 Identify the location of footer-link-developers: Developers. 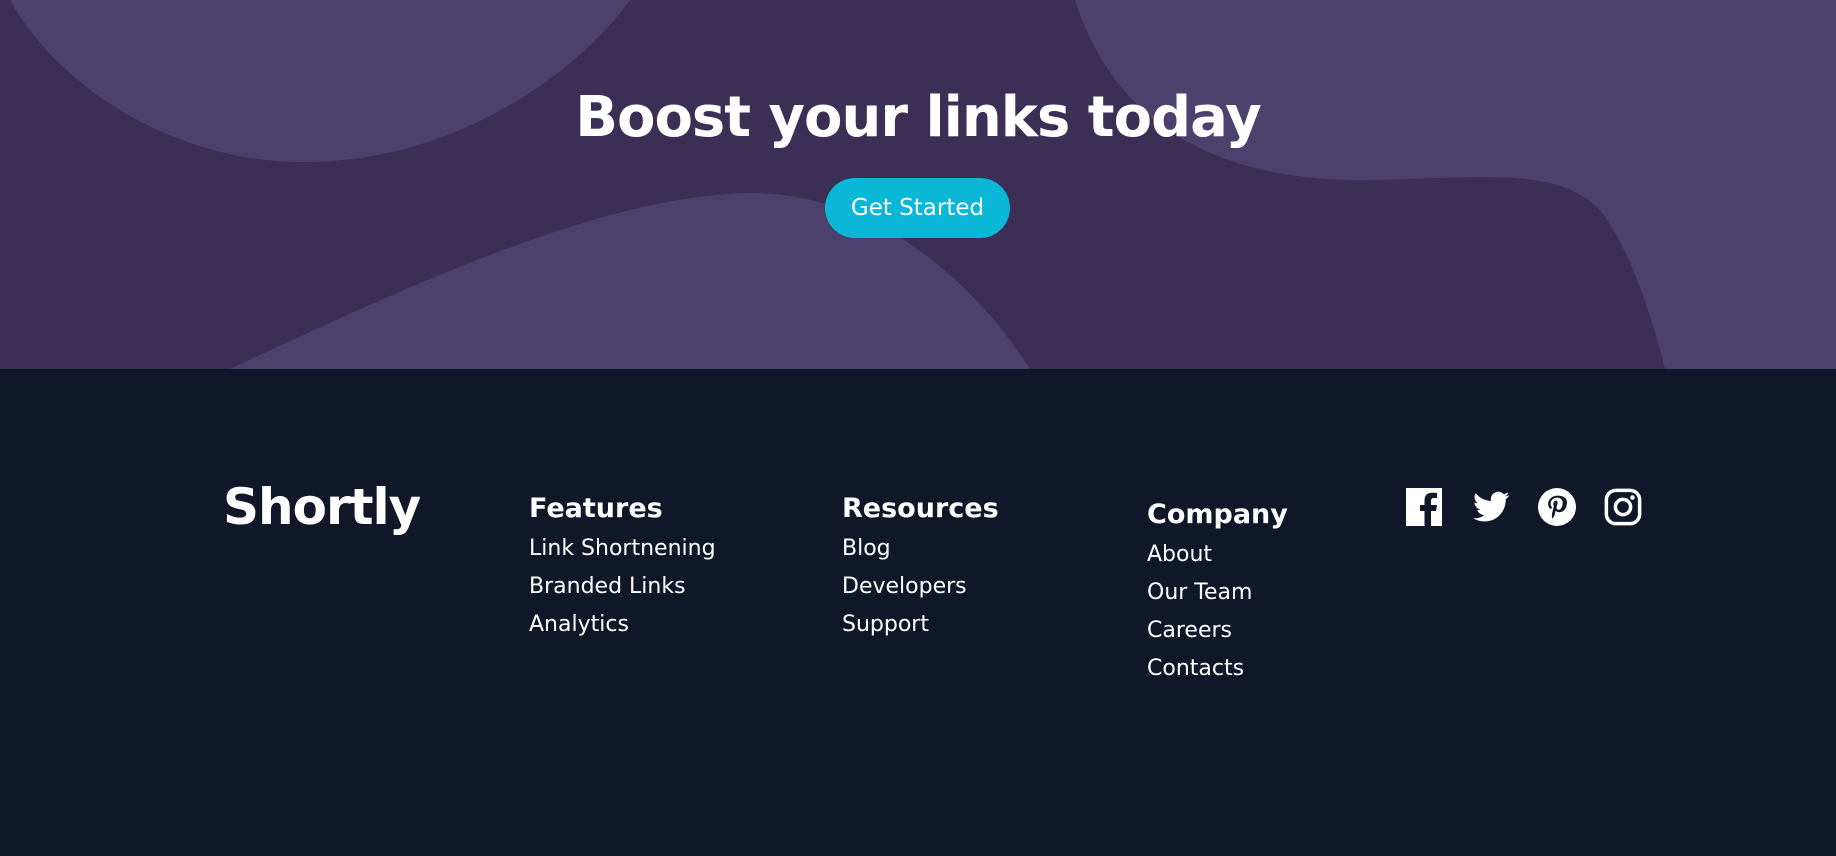
(920, 587).